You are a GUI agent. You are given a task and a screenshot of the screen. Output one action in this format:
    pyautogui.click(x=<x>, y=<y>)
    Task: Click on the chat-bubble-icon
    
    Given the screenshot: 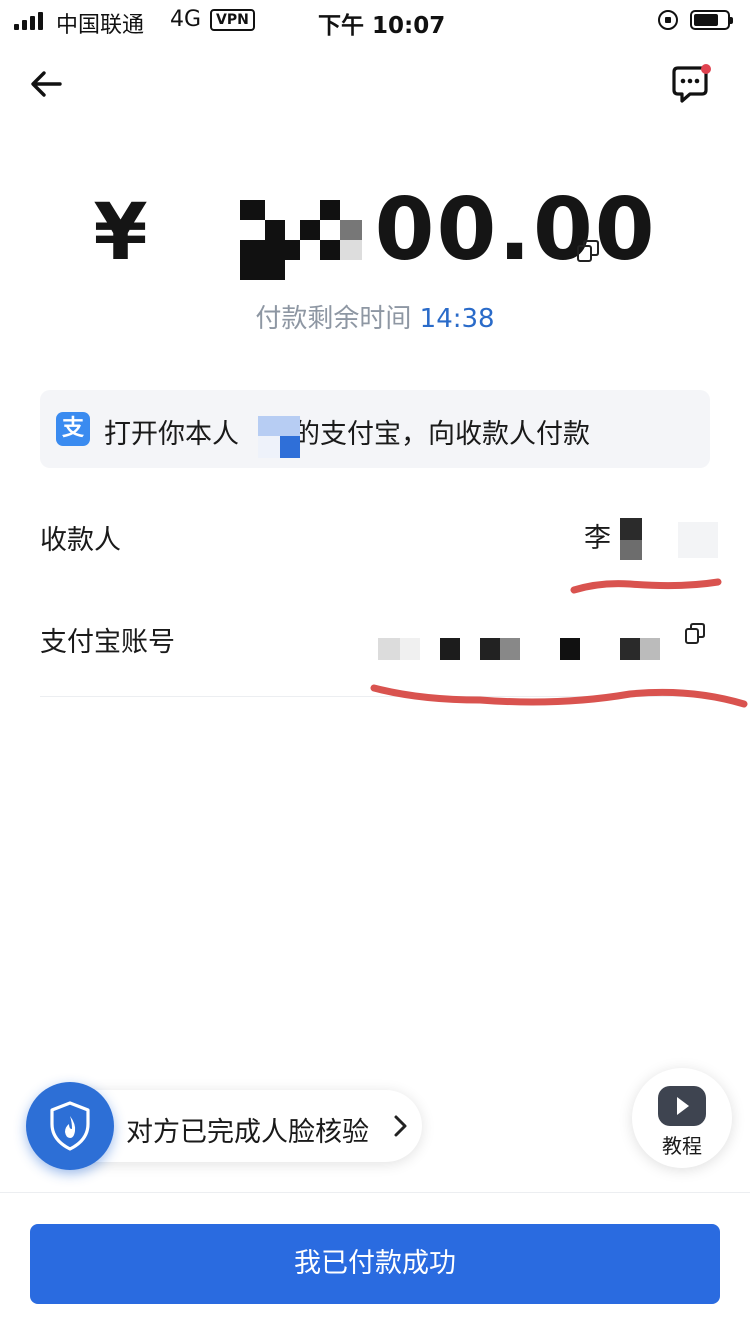 What is the action you would take?
    pyautogui.click(x=691, y=85)
    